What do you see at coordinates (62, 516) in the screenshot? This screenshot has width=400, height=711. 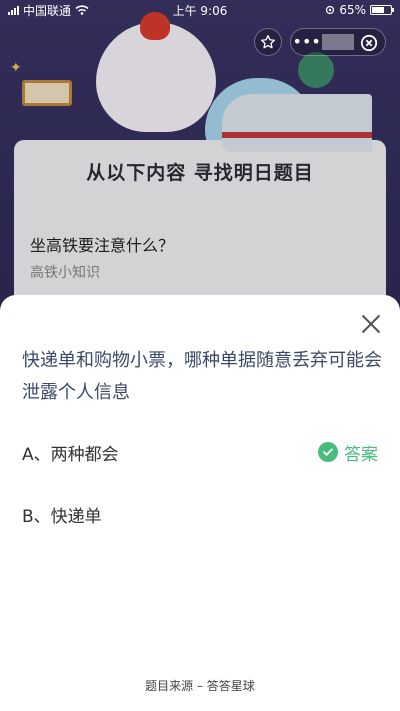 I see `option-b-label: B、快递单` at bounding box center [62, 516].